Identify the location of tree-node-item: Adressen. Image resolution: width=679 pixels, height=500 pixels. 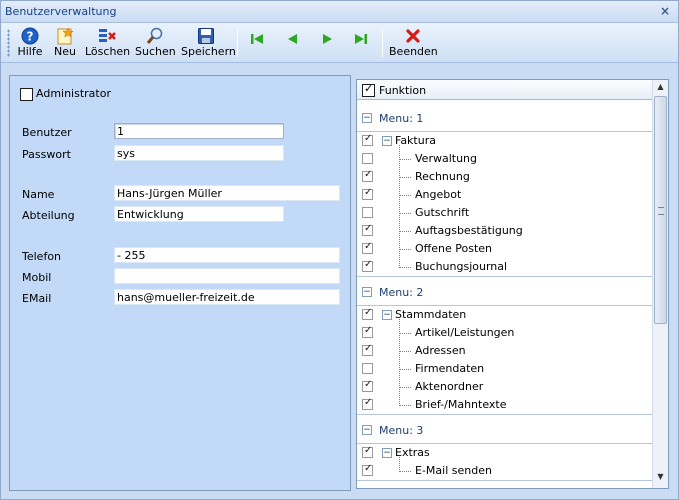
(505, 351).